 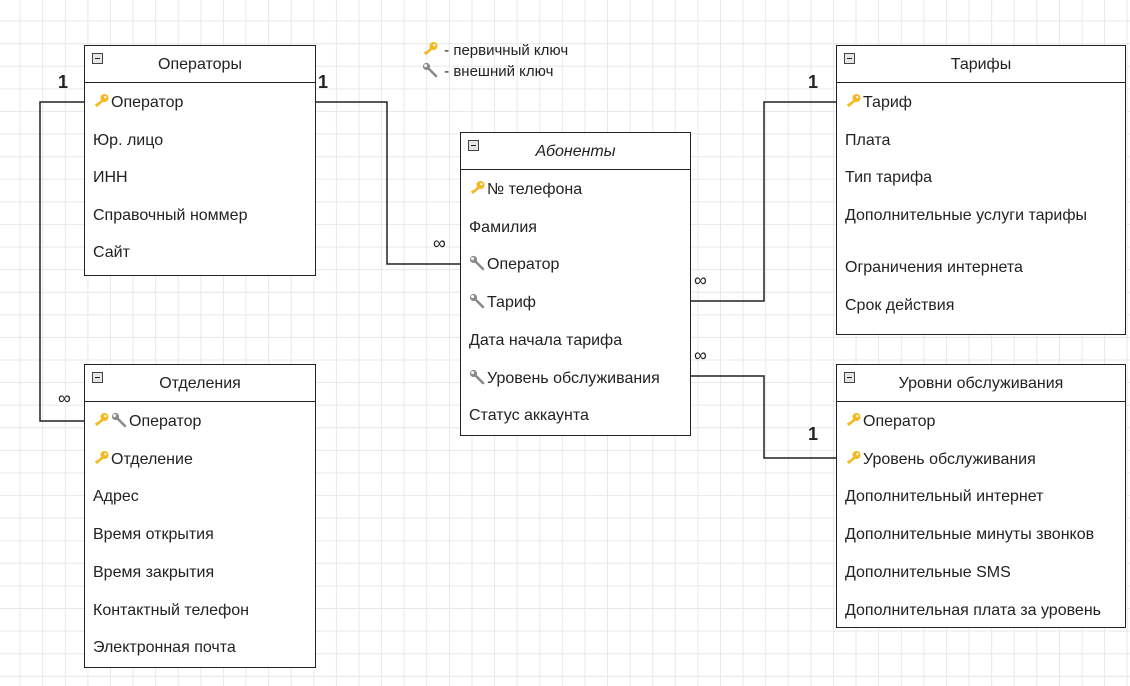 I want to click on field-label: Электронная почта, so click(x=164, y=648).